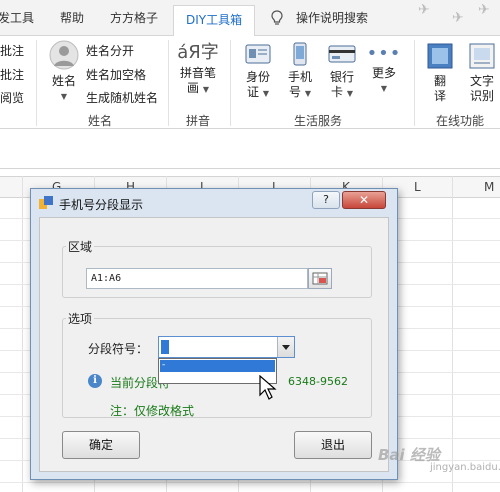 This screenshot has width=500, height=492. I want to click on phone-sample-text: 6348-9562, so click(318, 381).